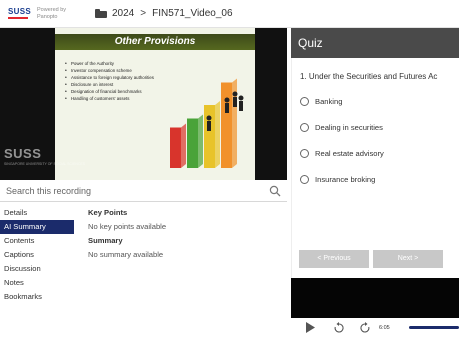 This screenshot has height=337, width=459. Describe the element at coordinates (275, 191) in the screenshot. I see `search-icon` at that location.